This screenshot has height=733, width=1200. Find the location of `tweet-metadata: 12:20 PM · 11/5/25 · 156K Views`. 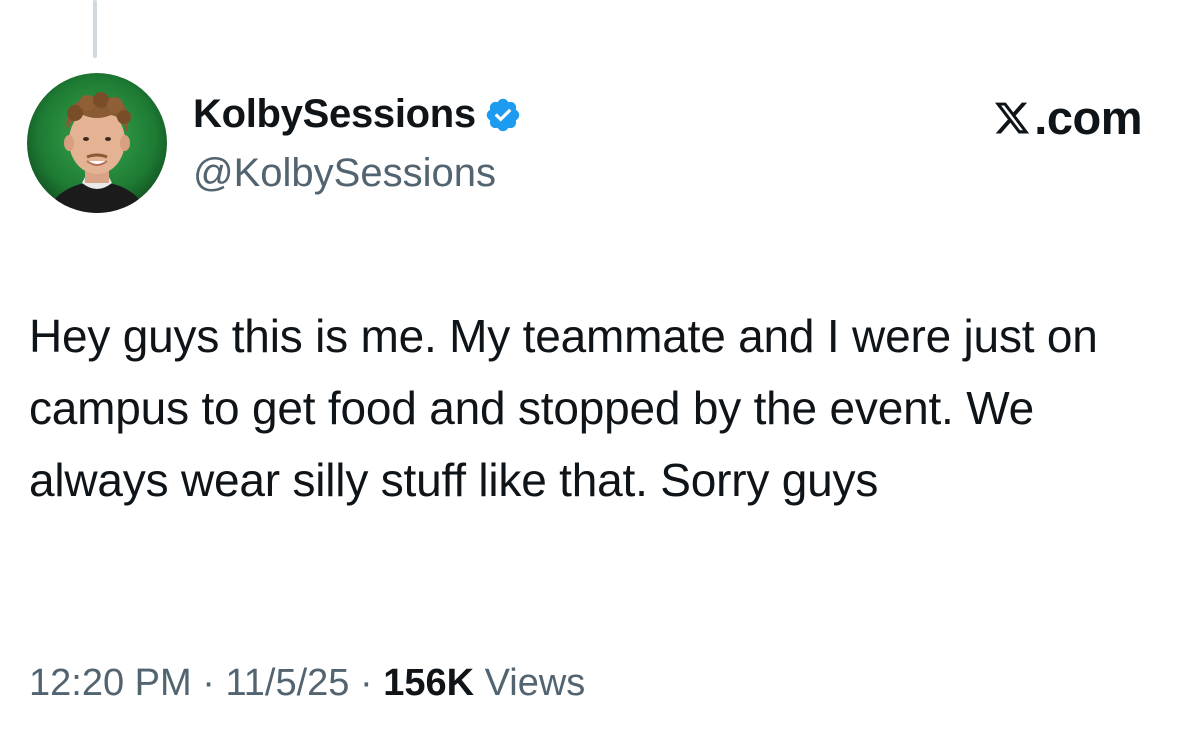

tweet-metadata: 12:20 PM · 11/5/25 · 156K Views is located at coordinates (307, 683).